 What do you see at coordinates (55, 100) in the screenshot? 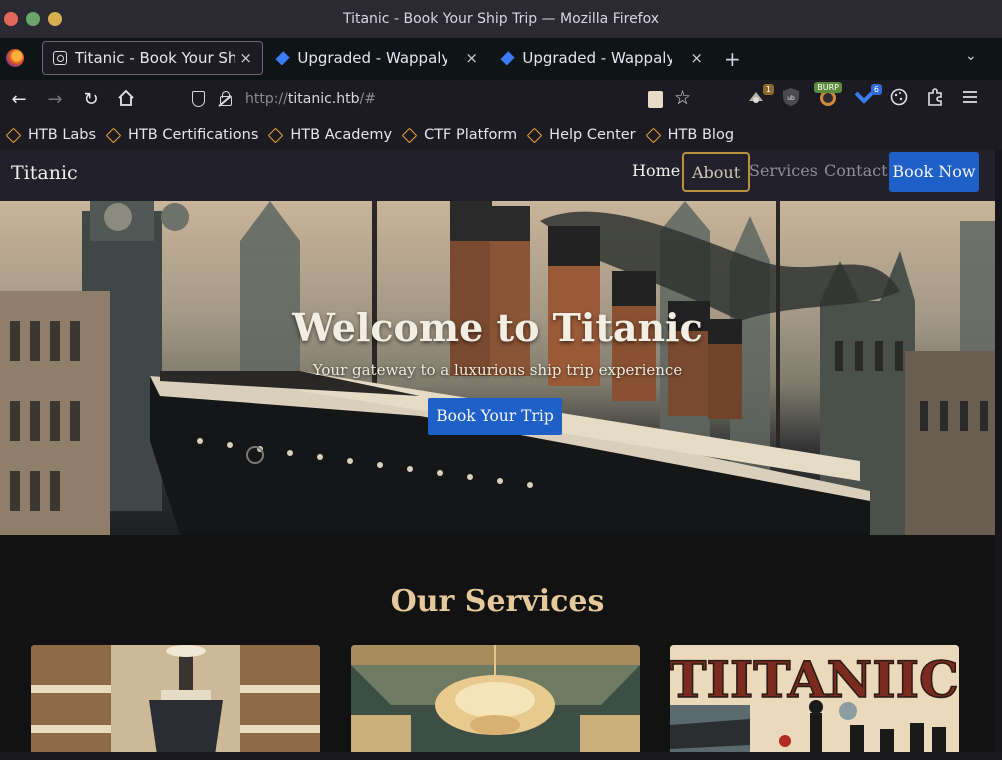
I see `forward-arrow-icon: →` at bounding box center [55, 100].